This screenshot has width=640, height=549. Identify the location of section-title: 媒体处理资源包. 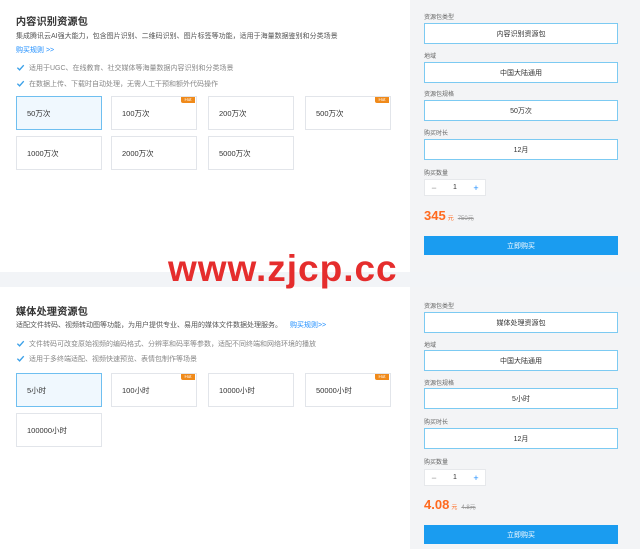
(52, 312).